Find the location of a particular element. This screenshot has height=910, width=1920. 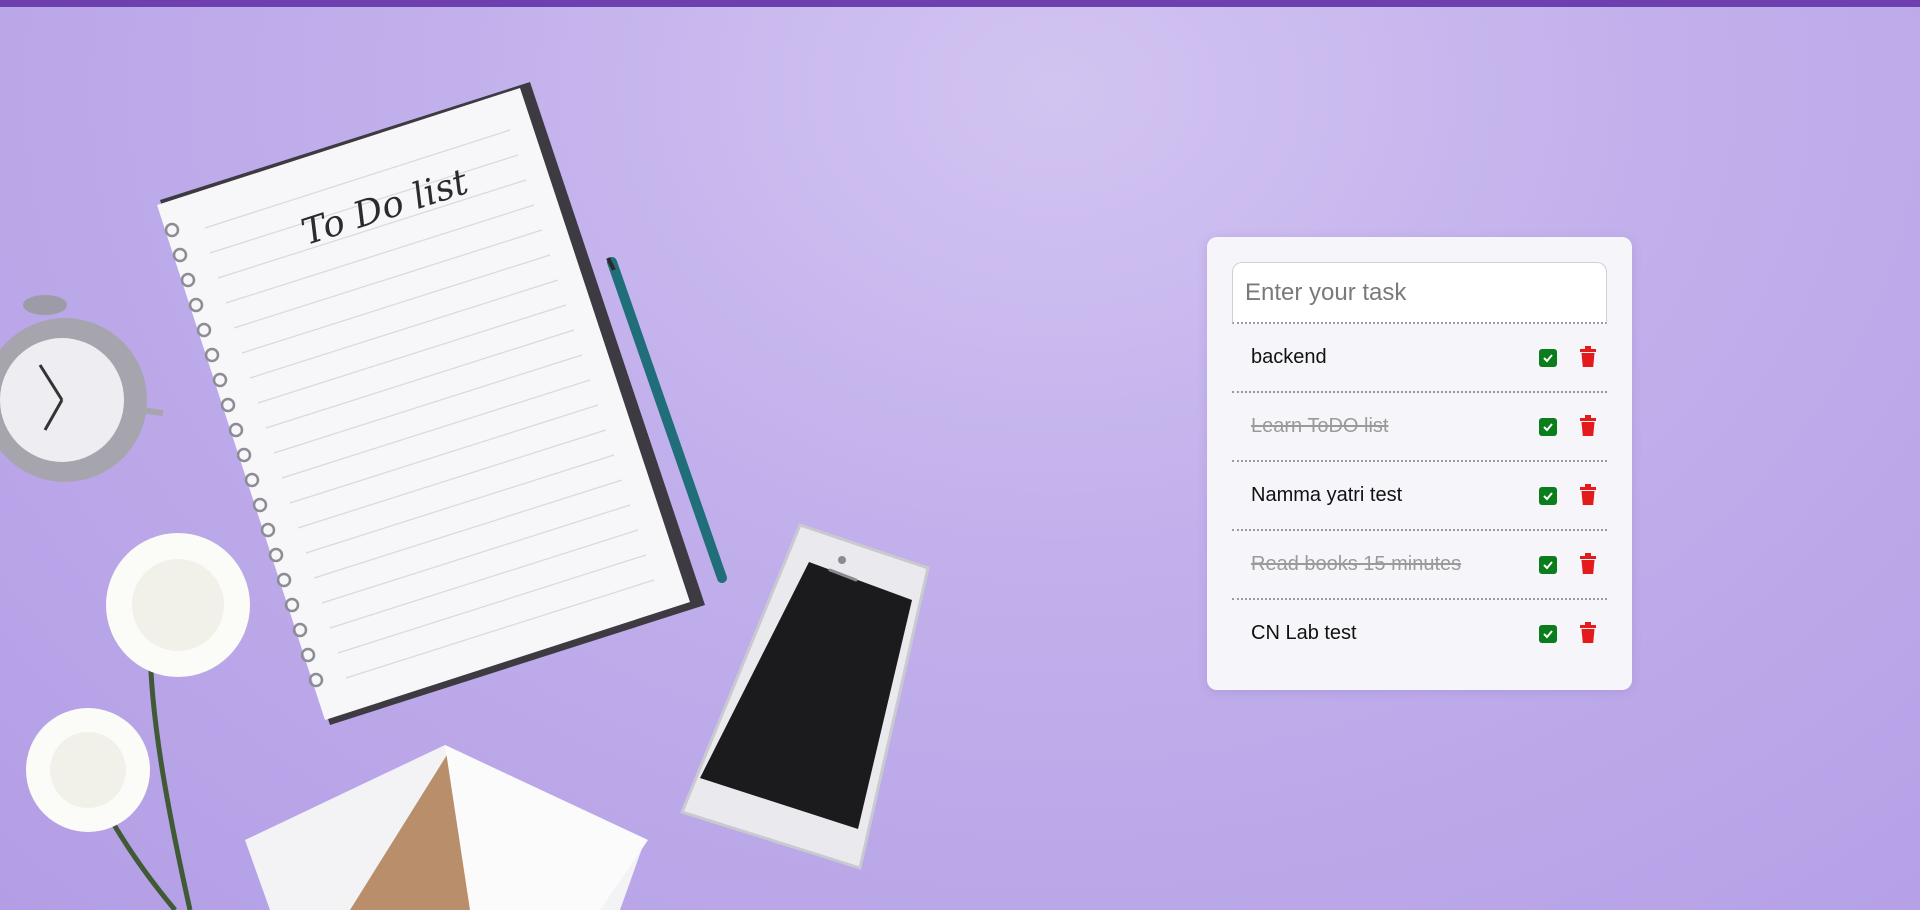

task-text: Namma yatri test is located at coordinates (1327, 495).